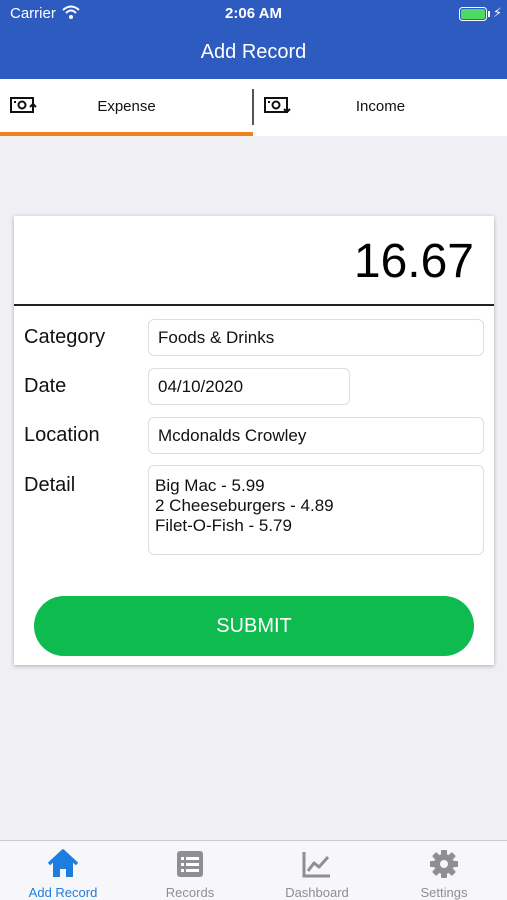  I want to click on bottom-tab-bar: Add Record Records Dashboard Settings, so click(253, 870).